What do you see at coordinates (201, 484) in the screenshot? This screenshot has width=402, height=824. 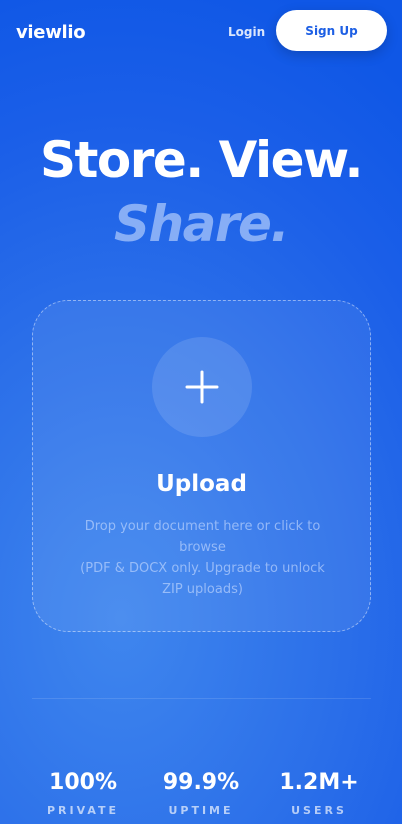 I see `upload-title: Upload` at bounding box center [201, 484].